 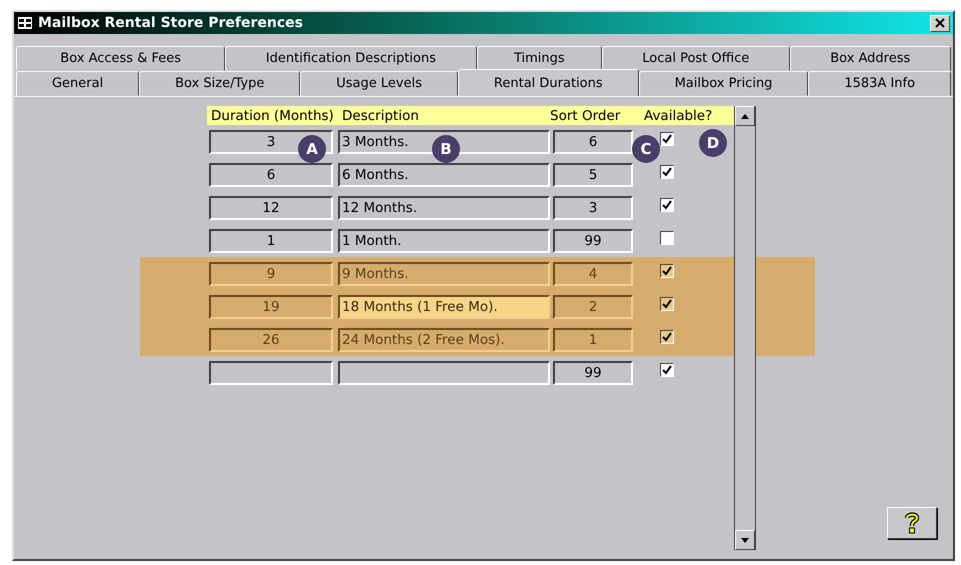 I want to click on description-field: 9 Months., so click(x=444, y=274).